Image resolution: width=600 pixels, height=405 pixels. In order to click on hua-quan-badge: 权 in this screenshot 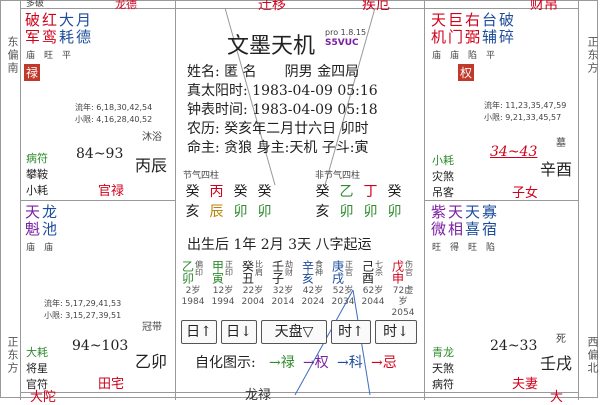, I will do `click(466, 72)`.